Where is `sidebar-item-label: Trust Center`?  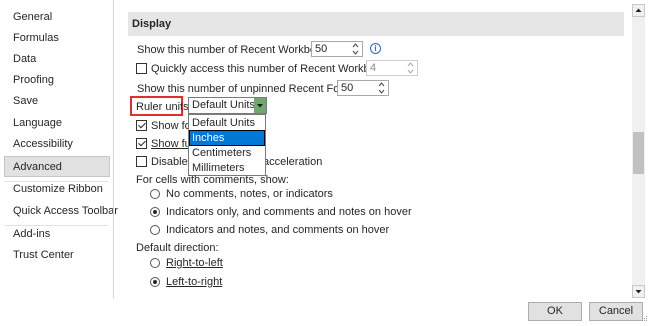
sidebar-item-label: Trust Center is located at coordinates (43, 255).